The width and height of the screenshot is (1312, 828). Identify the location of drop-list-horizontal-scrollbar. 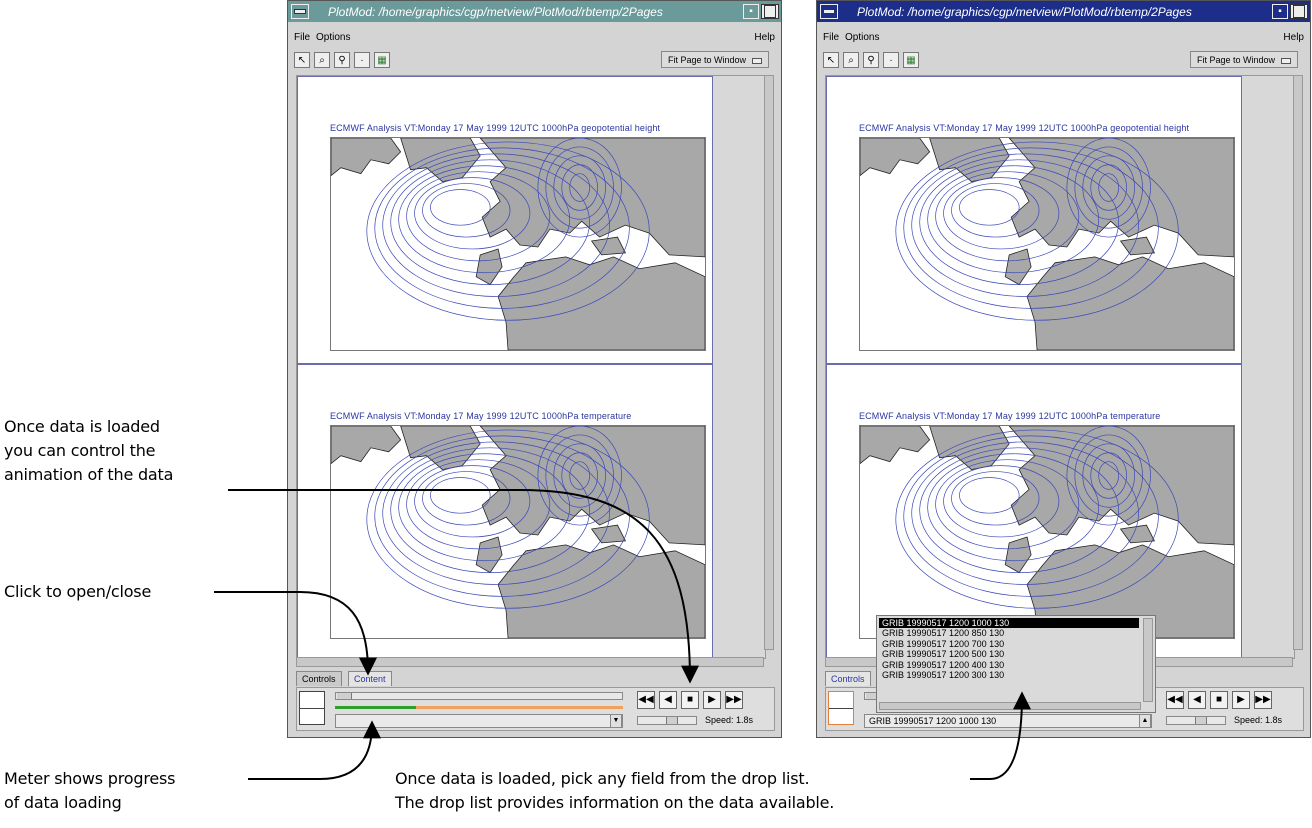
(1010, 706).